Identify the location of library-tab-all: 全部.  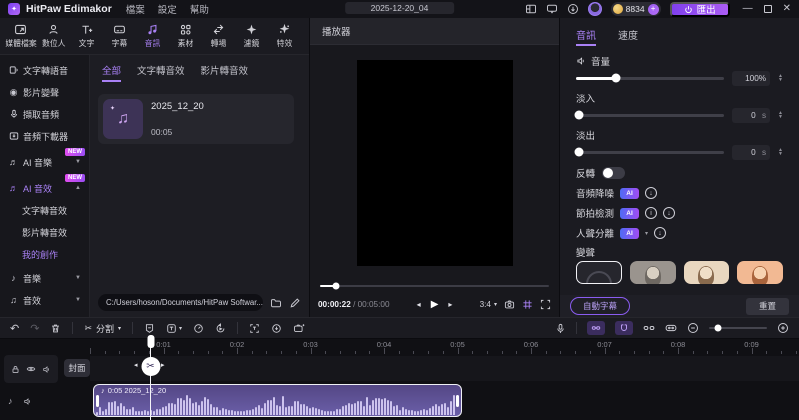
(112, 72).